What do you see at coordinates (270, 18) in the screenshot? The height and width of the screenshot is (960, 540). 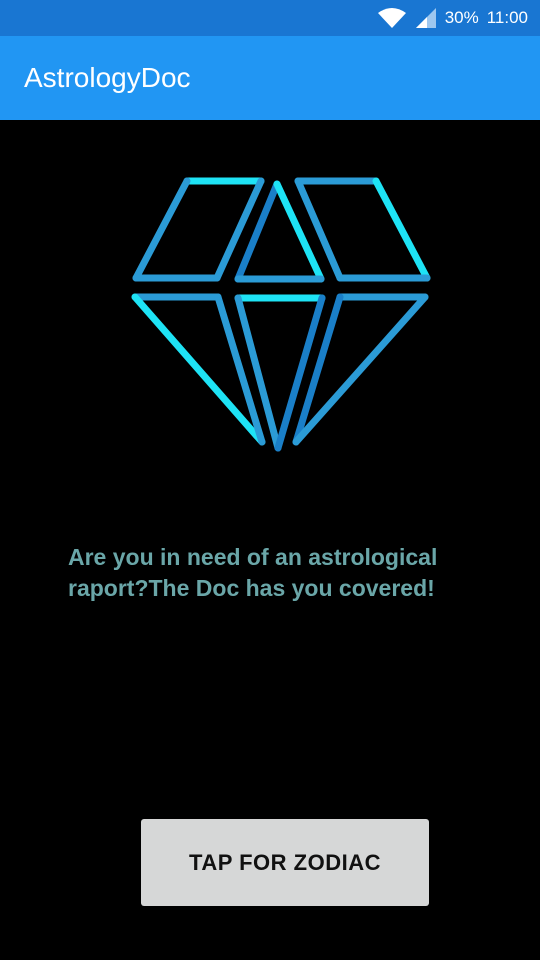 I see `status-bar: 30% 11:00` at bounding box center [270, 18].